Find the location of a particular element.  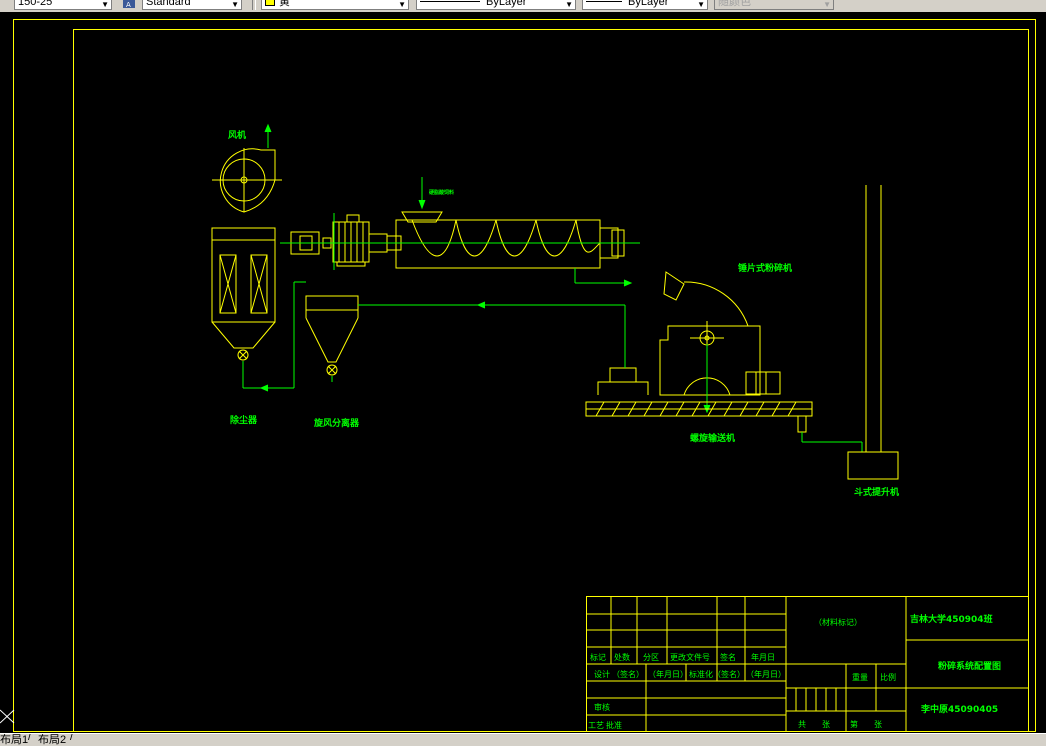

tb-change-doc: 更改文件号 is located at coordinates (690, 657).